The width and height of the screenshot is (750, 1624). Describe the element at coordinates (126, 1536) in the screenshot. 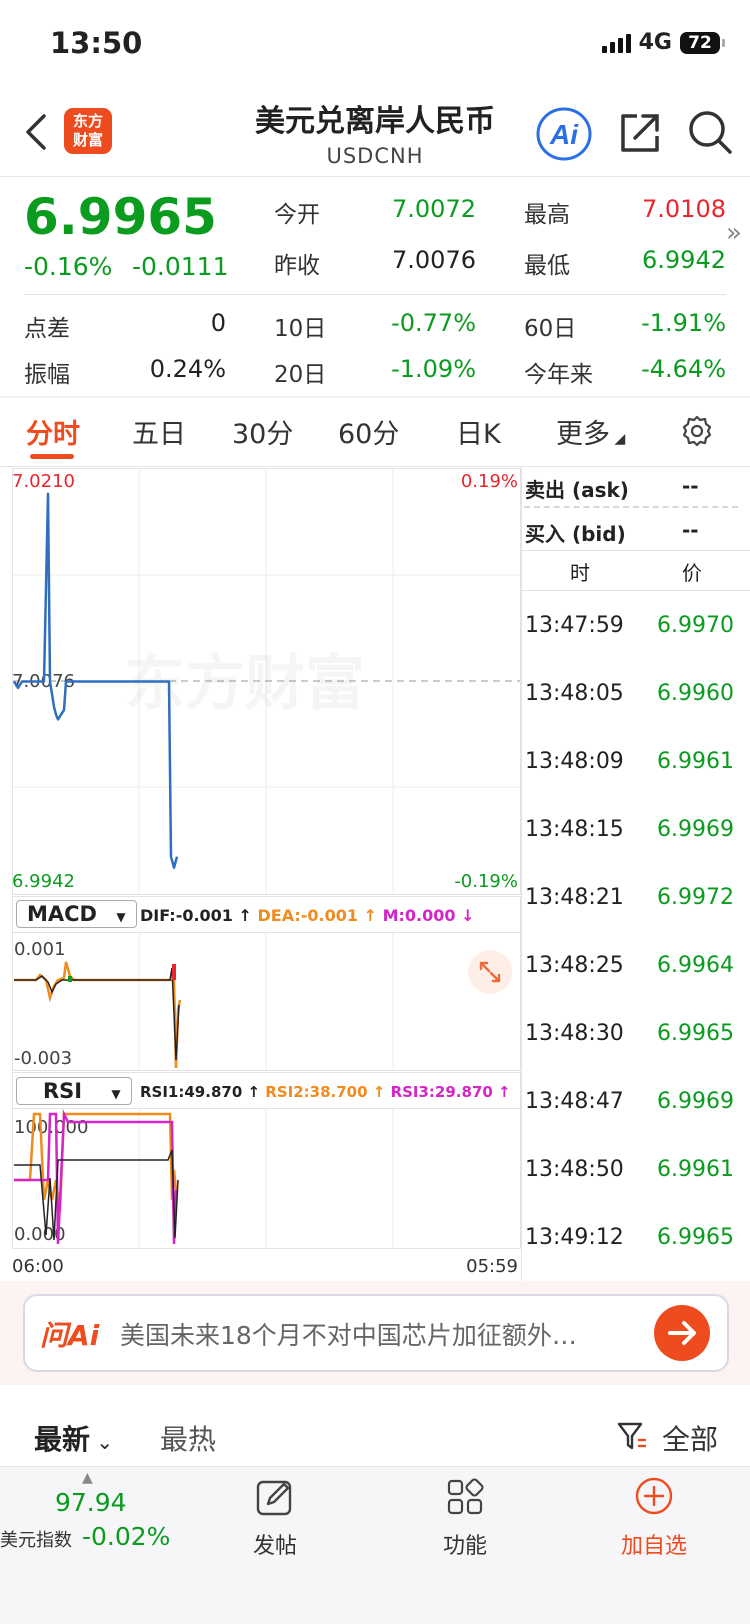

I see `dollar-index-change: -0.02%` at that location.